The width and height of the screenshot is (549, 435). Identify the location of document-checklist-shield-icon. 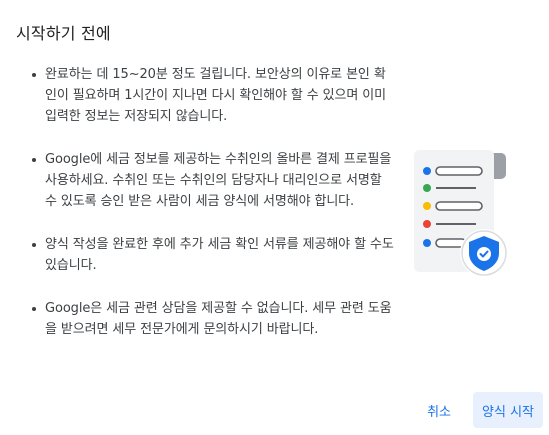
(464, 215).